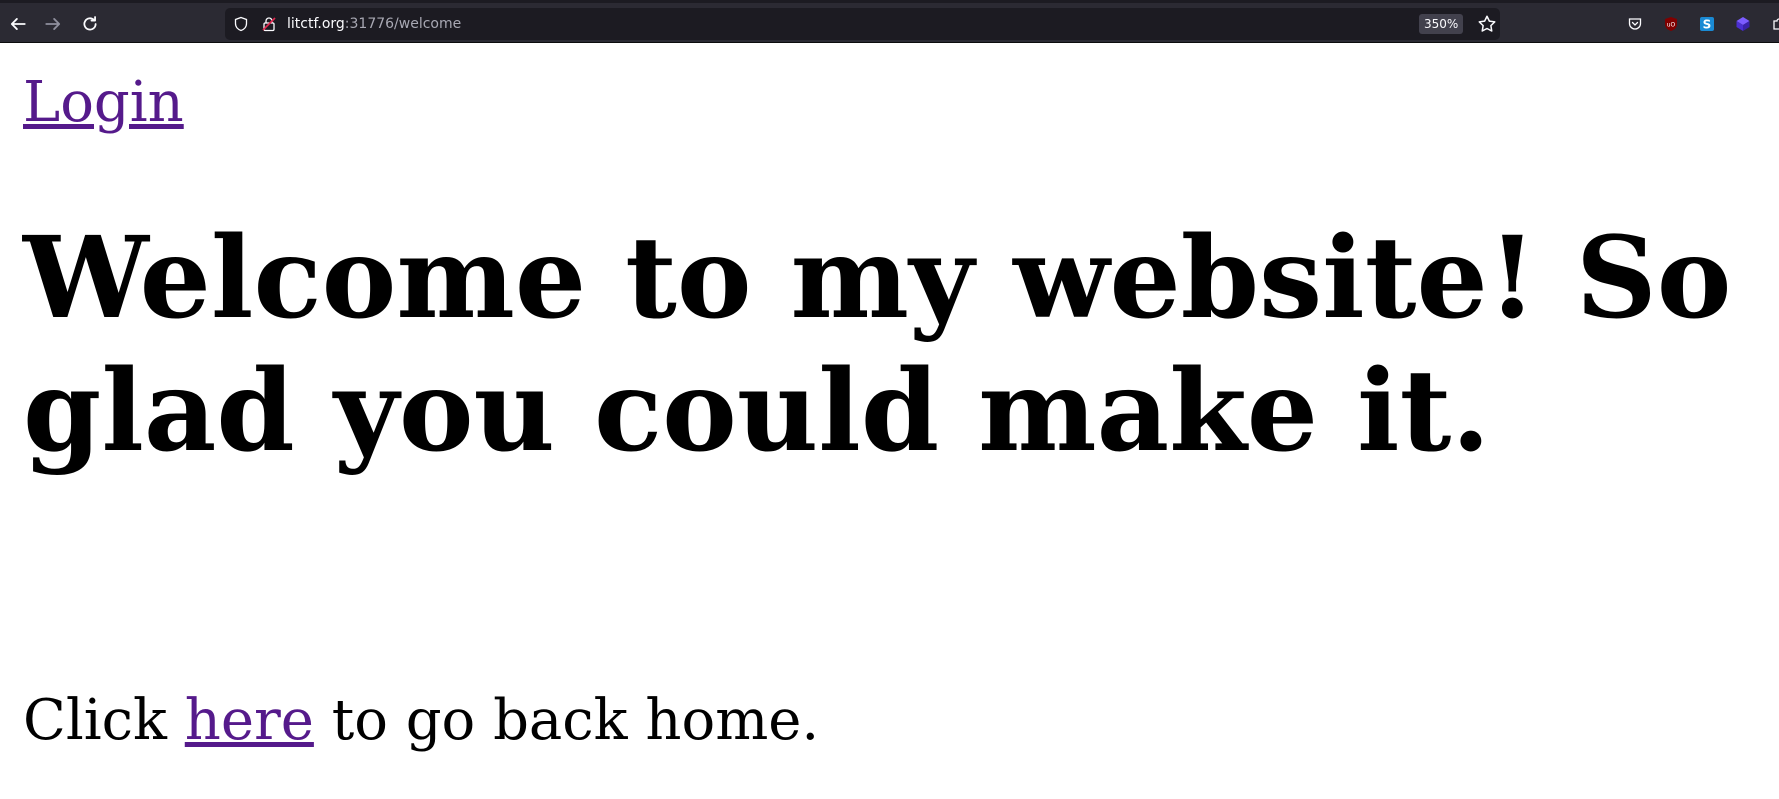 This screenshot has width=1779, height=799. I want to click on forward-button, so click(53, 24).